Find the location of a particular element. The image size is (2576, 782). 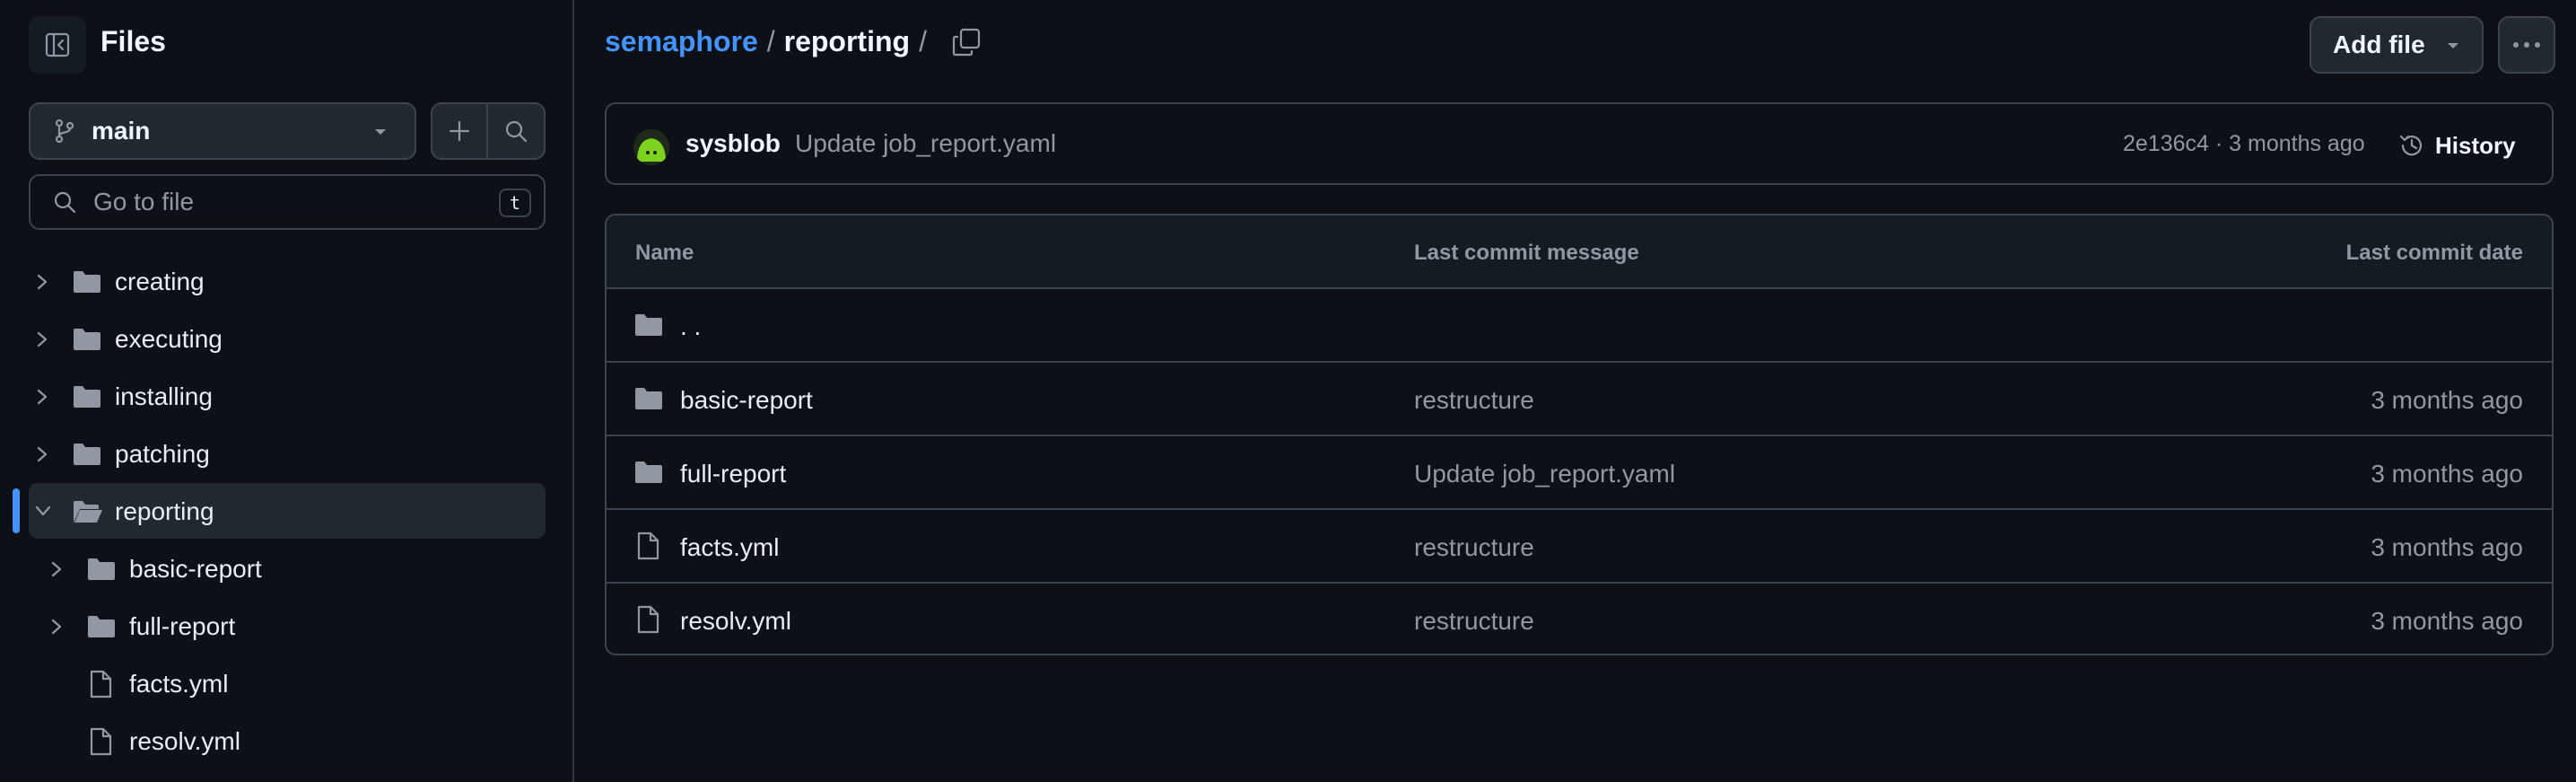

active-row-highlight is located at coordinates (288, 511).